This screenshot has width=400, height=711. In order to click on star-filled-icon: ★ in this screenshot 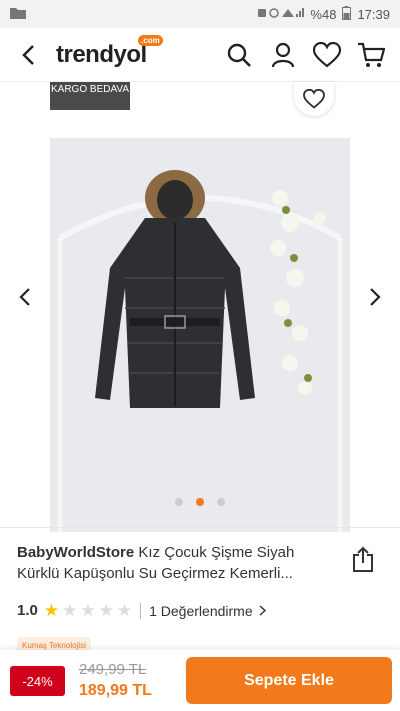, I will do `click(51, 610)`.